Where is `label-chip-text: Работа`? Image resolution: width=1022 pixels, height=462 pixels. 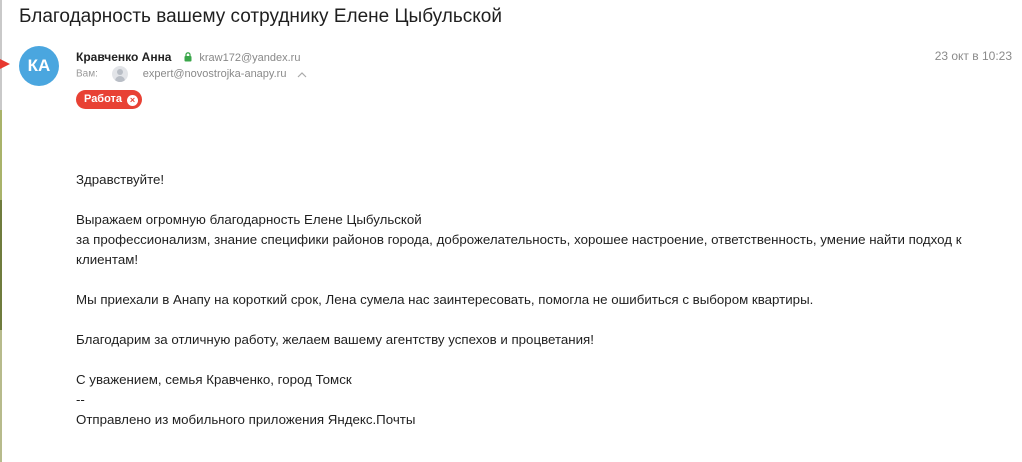
label-chip-text: Работа is located at coordinates (103, 99).